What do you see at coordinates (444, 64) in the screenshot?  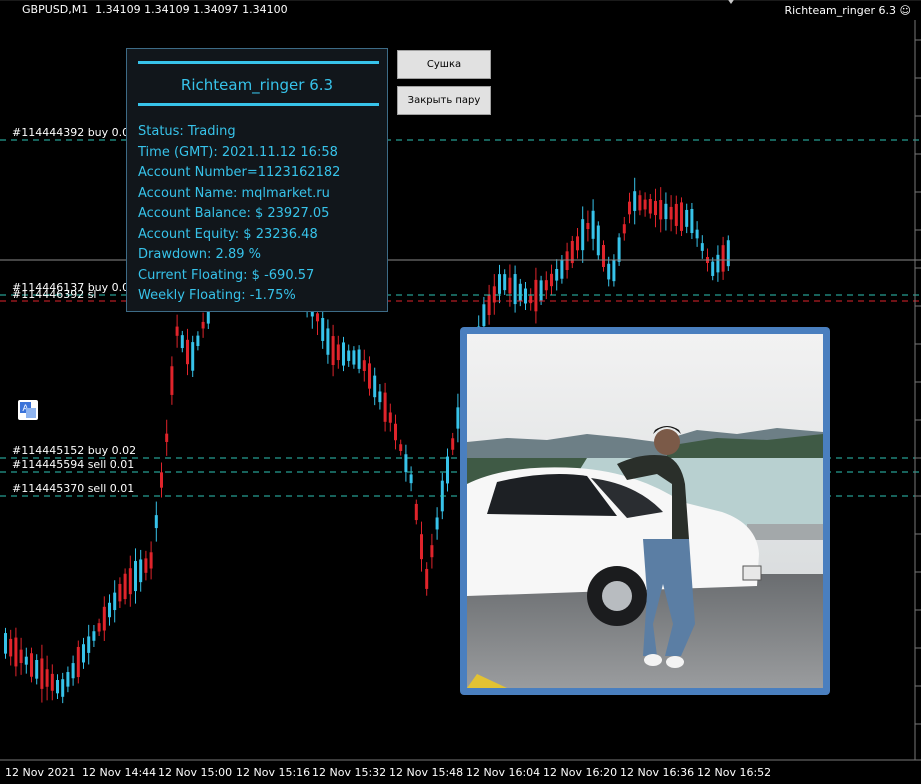 I see `dry-button: Сушка` at bounding box center [444, 64].